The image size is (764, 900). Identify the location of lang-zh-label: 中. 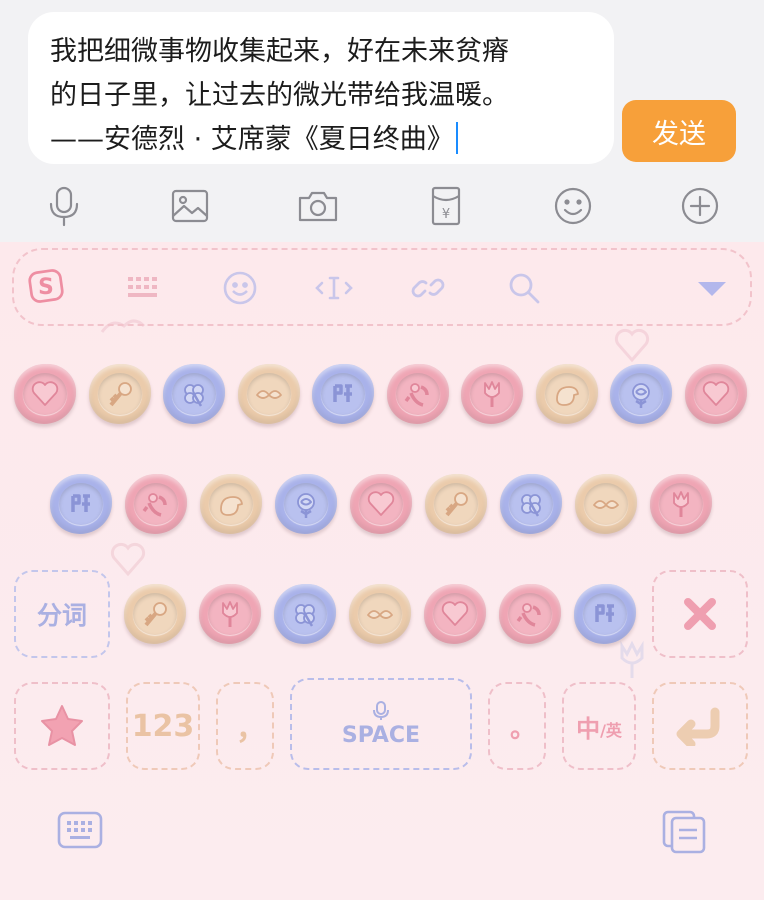
(588, 728).